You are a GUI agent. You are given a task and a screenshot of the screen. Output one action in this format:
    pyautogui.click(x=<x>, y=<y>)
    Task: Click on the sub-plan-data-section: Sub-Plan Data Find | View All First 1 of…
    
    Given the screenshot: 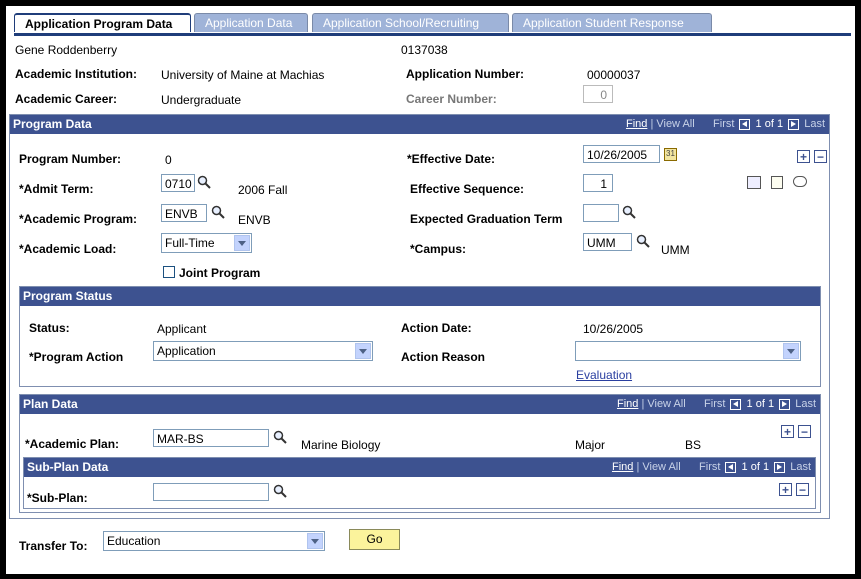 What is the action you would take?
    pyautogui.click(x=419, y=483)
    